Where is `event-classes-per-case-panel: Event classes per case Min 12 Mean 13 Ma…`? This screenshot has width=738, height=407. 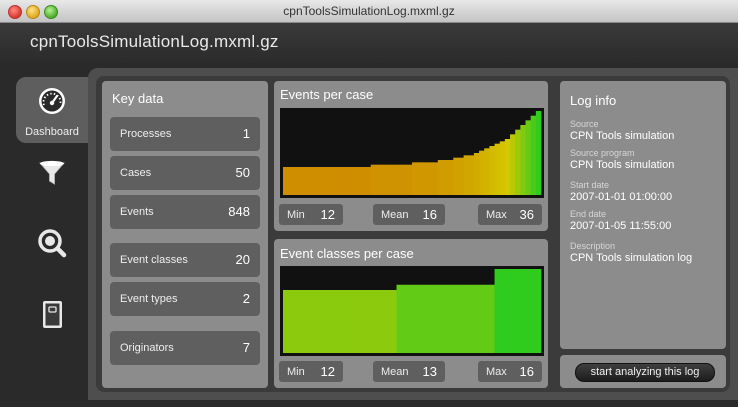
event-classes-per-case-panel: Event classes per case Min 12 Mean 13 Ma… is located at coordinates (411, 313).